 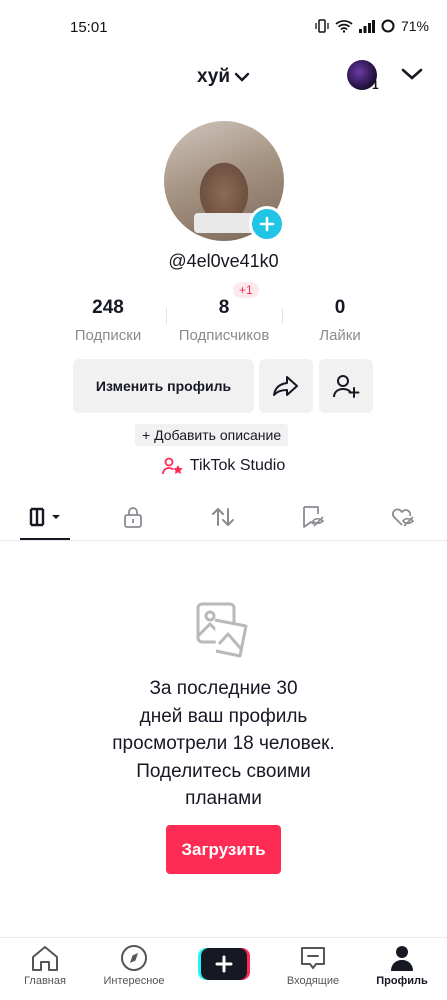 I want to click on likes-count: 0, so click(x=340, y=307).